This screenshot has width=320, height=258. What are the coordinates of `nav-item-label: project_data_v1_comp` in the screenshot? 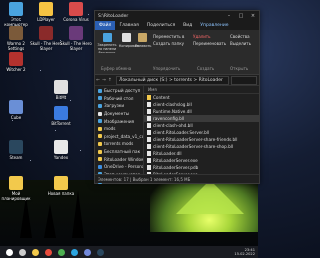 It's located at (123, 136).